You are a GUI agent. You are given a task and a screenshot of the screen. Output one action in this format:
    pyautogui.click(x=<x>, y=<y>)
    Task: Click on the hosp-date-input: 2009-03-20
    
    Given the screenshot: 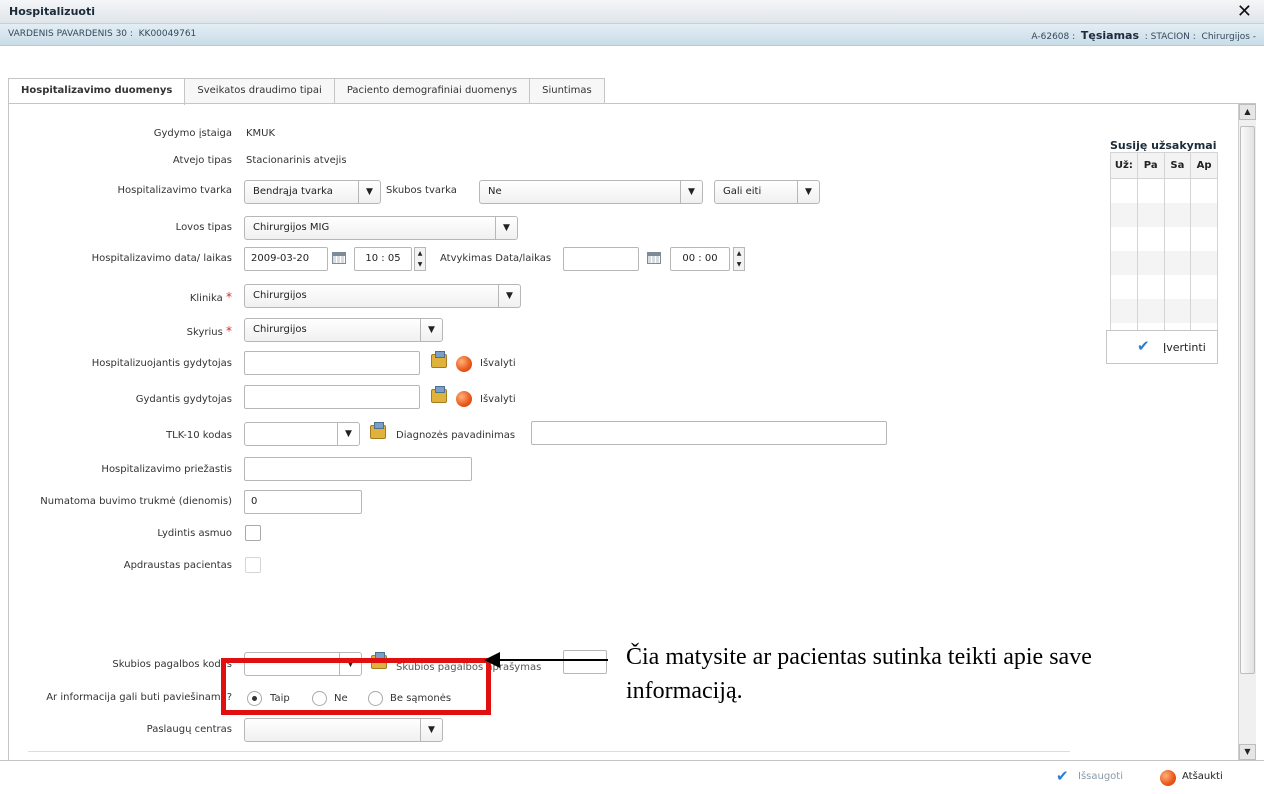 What is the action you would take?
    pyautogui.click(x=286, y=259)
    